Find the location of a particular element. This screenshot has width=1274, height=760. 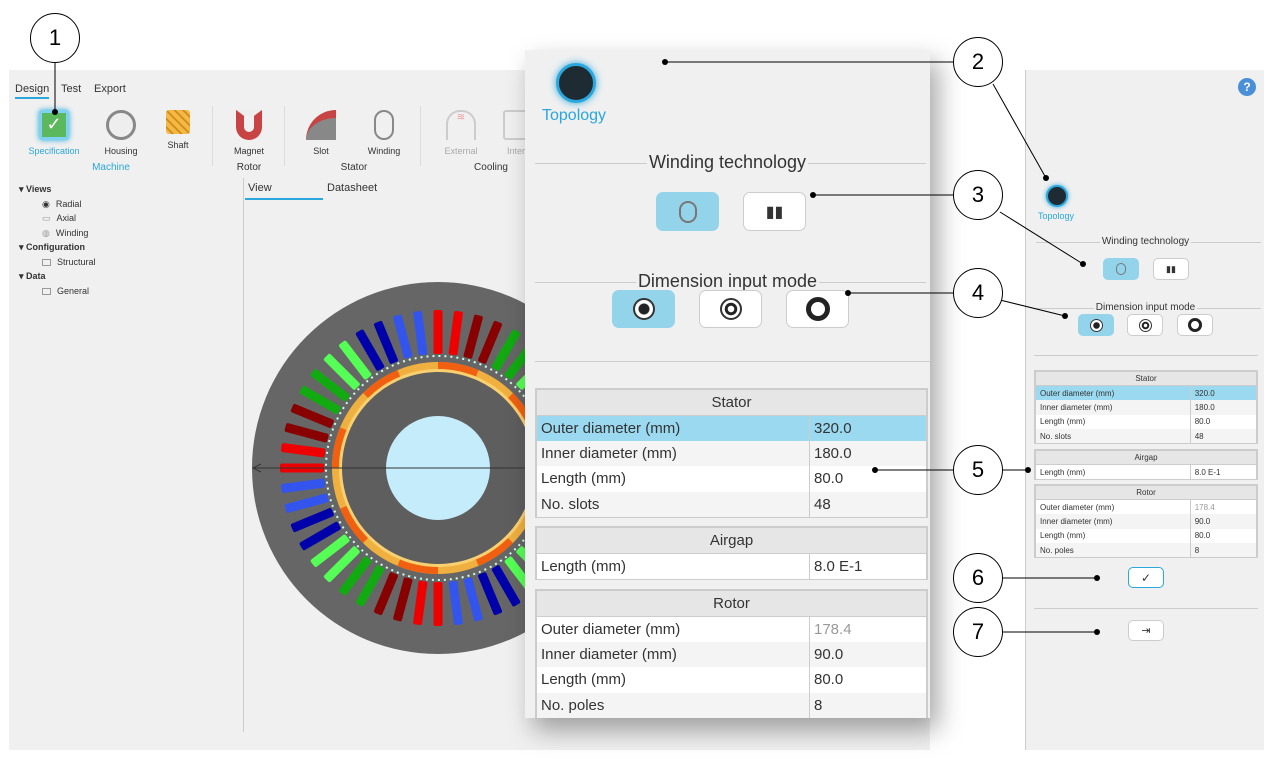

callout-4: 4 is located at coordinates (978, 293).